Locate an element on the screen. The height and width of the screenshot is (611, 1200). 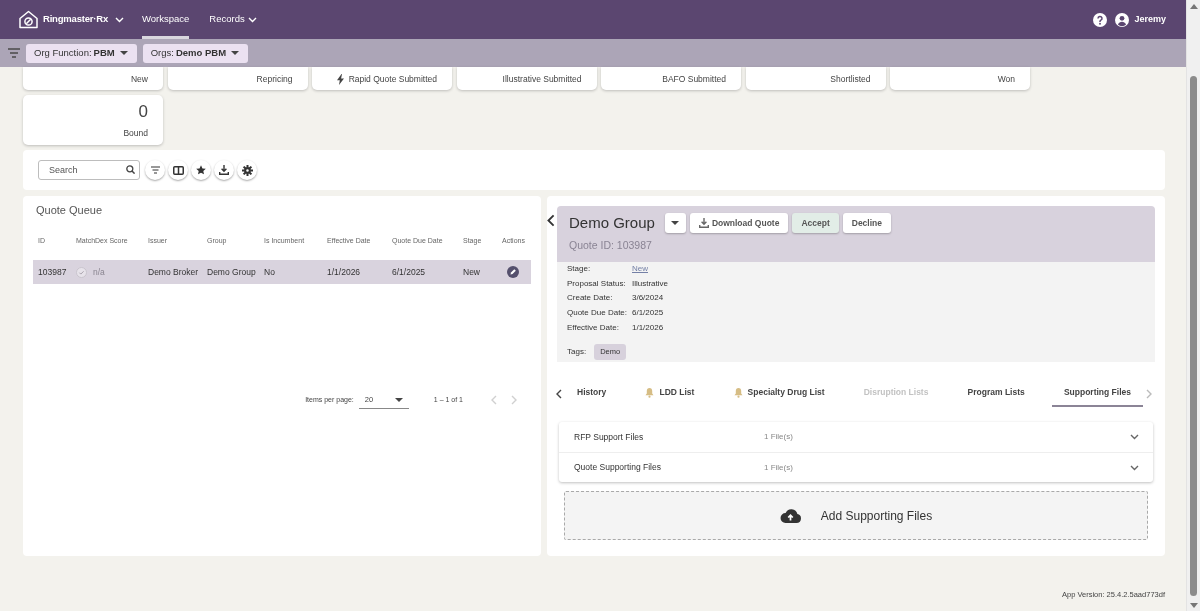
table-cell-text: 1/1/2026 is located at coordinates (344, 272).